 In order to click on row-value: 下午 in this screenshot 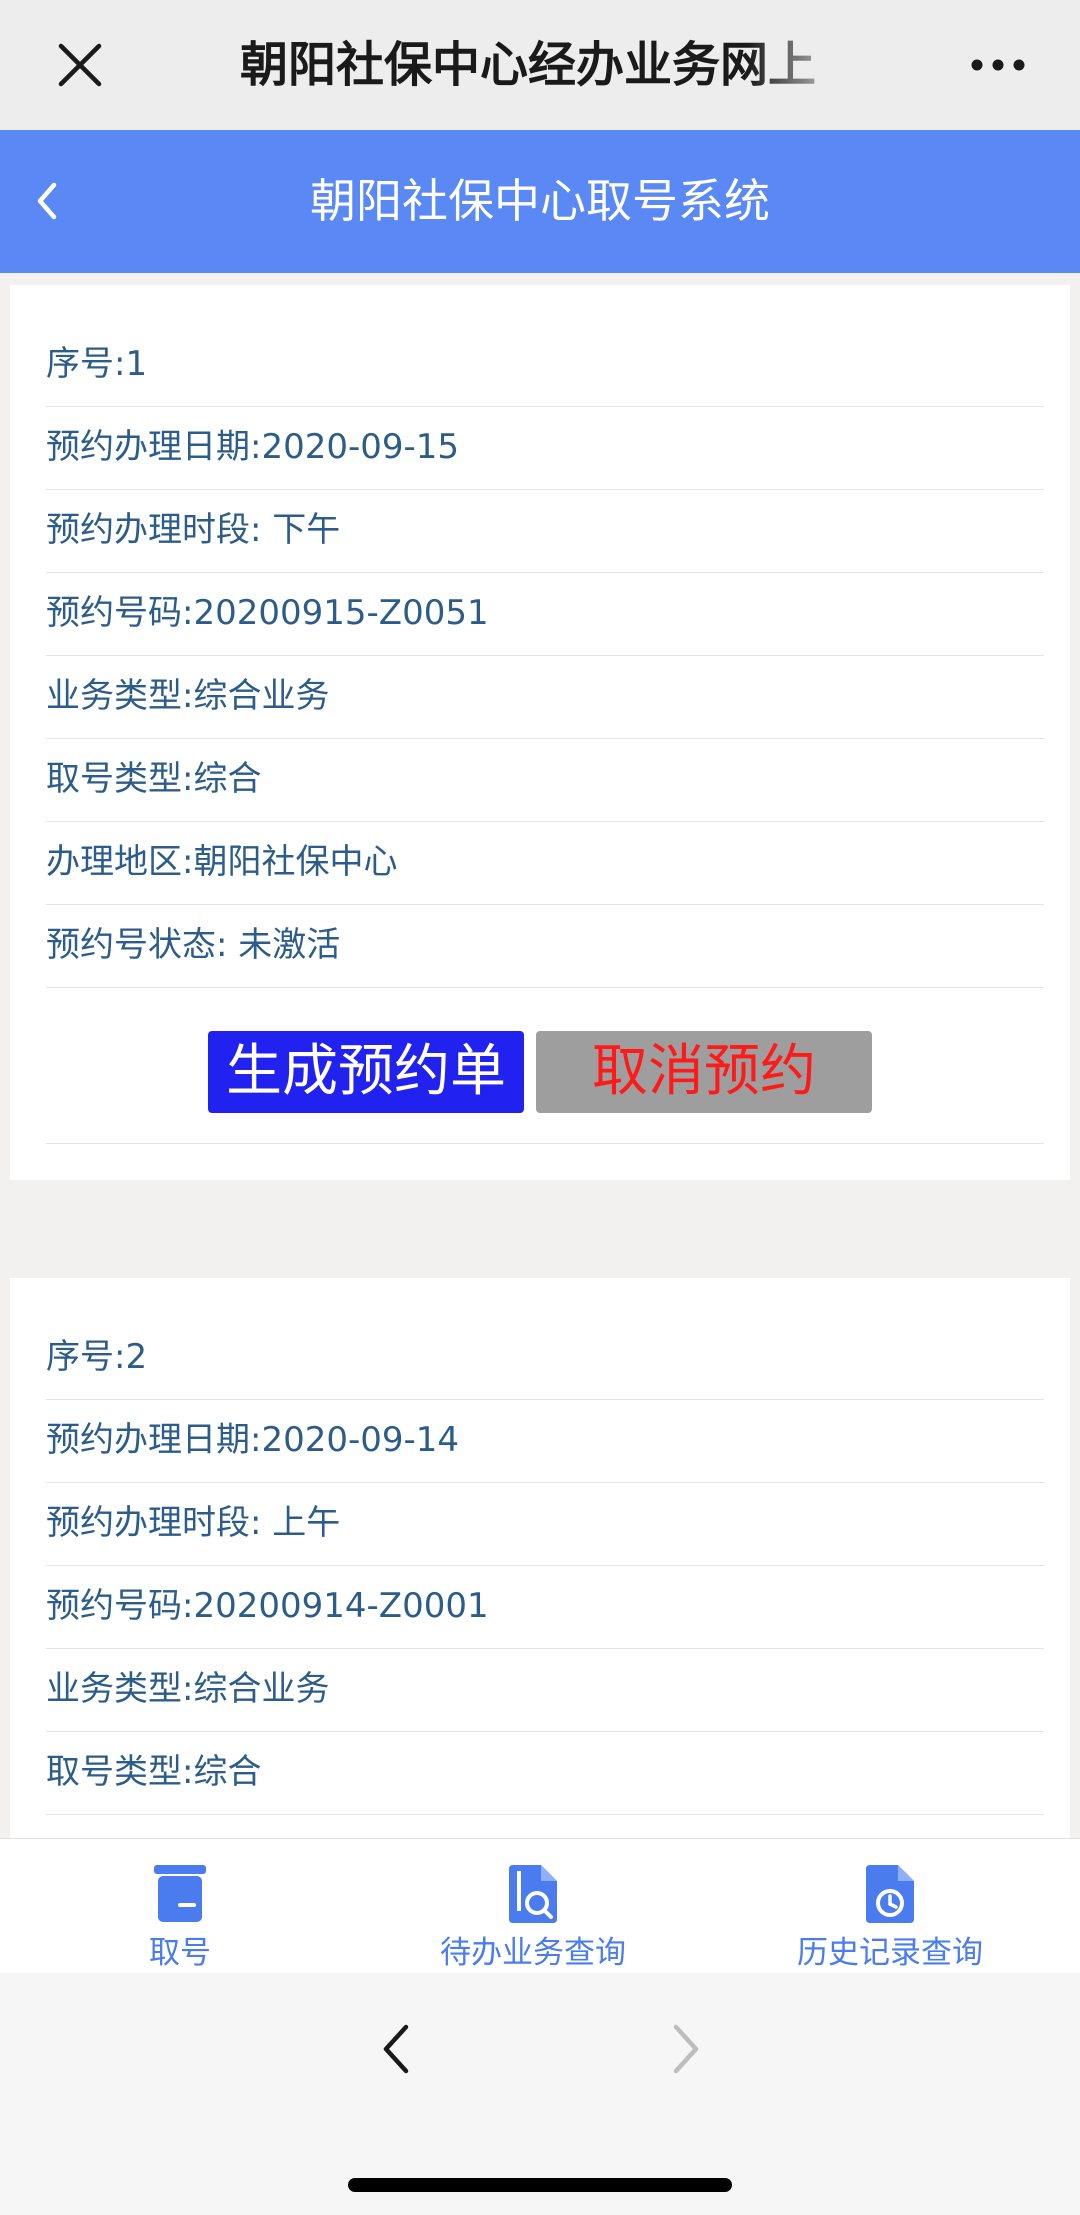, I will do `click(301, 530)`.